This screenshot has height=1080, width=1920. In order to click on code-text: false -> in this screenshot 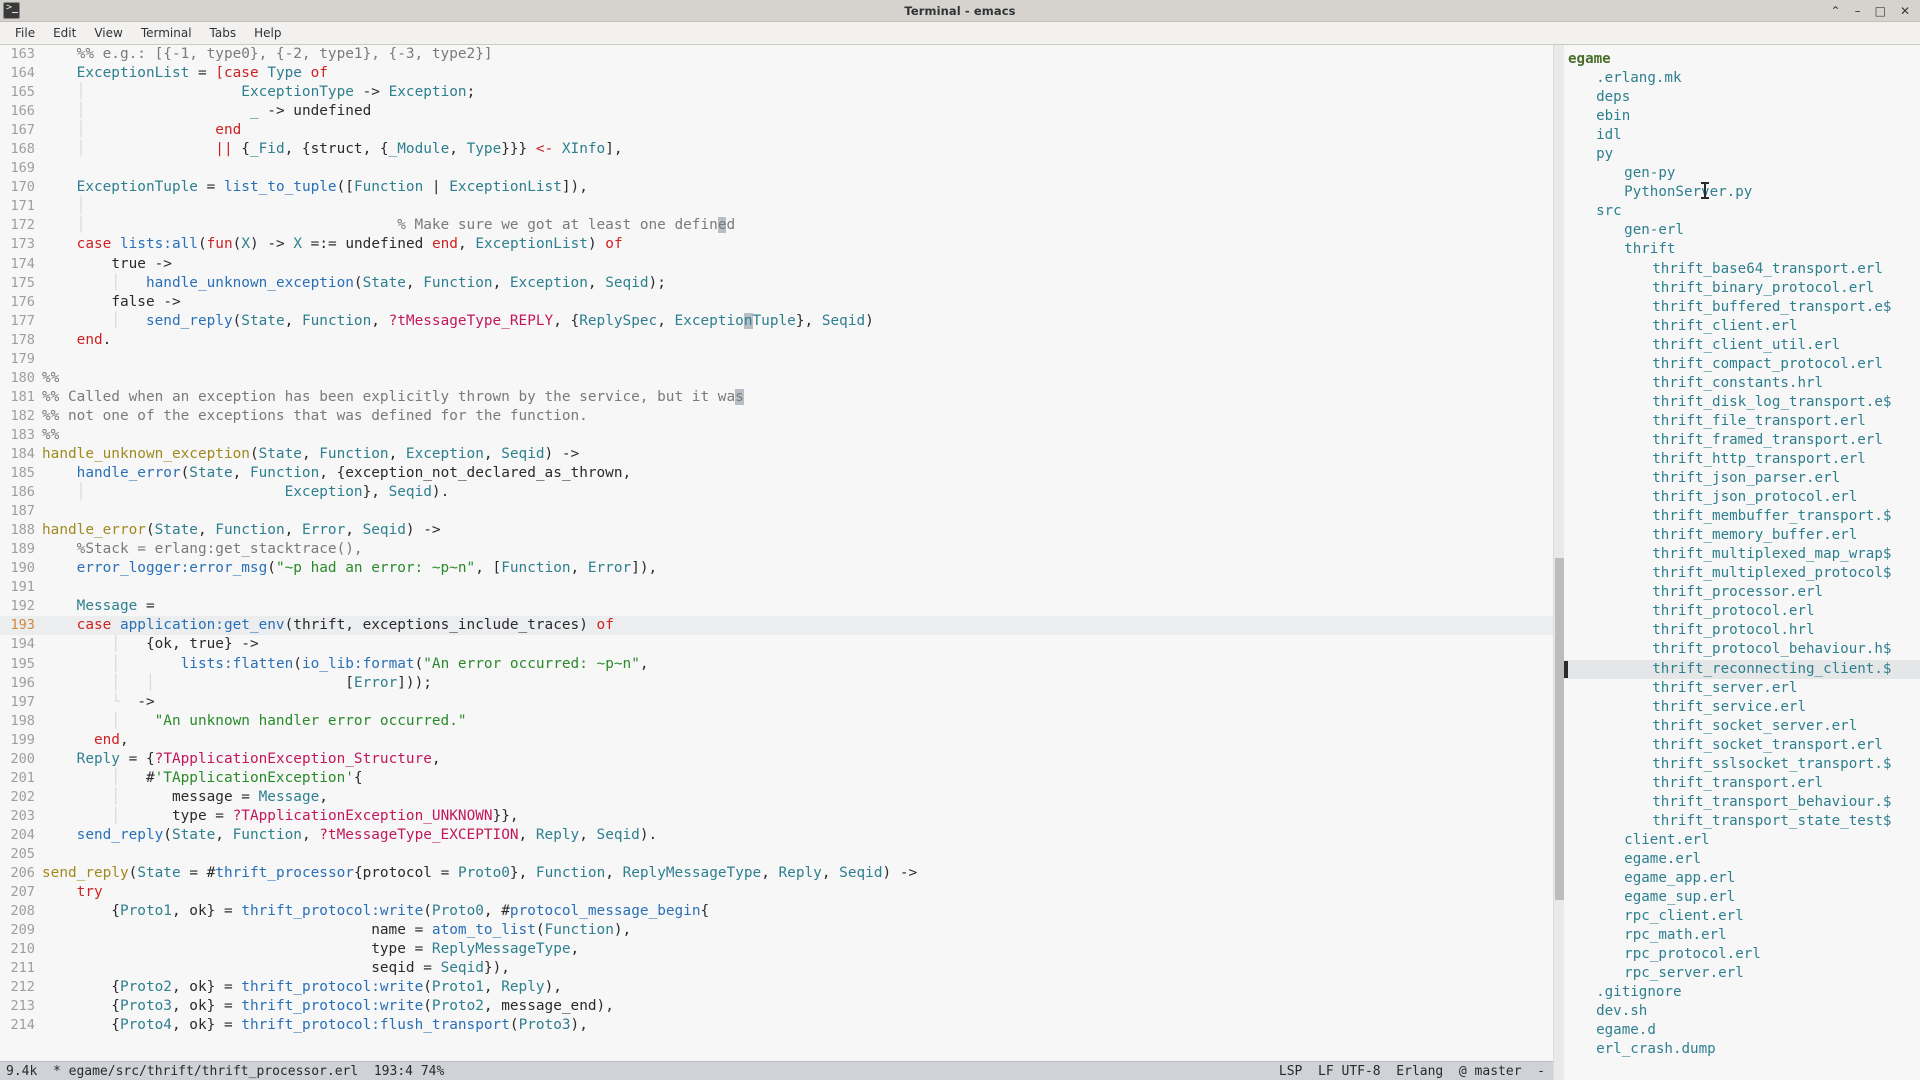, I will do `click(797, 302)`.